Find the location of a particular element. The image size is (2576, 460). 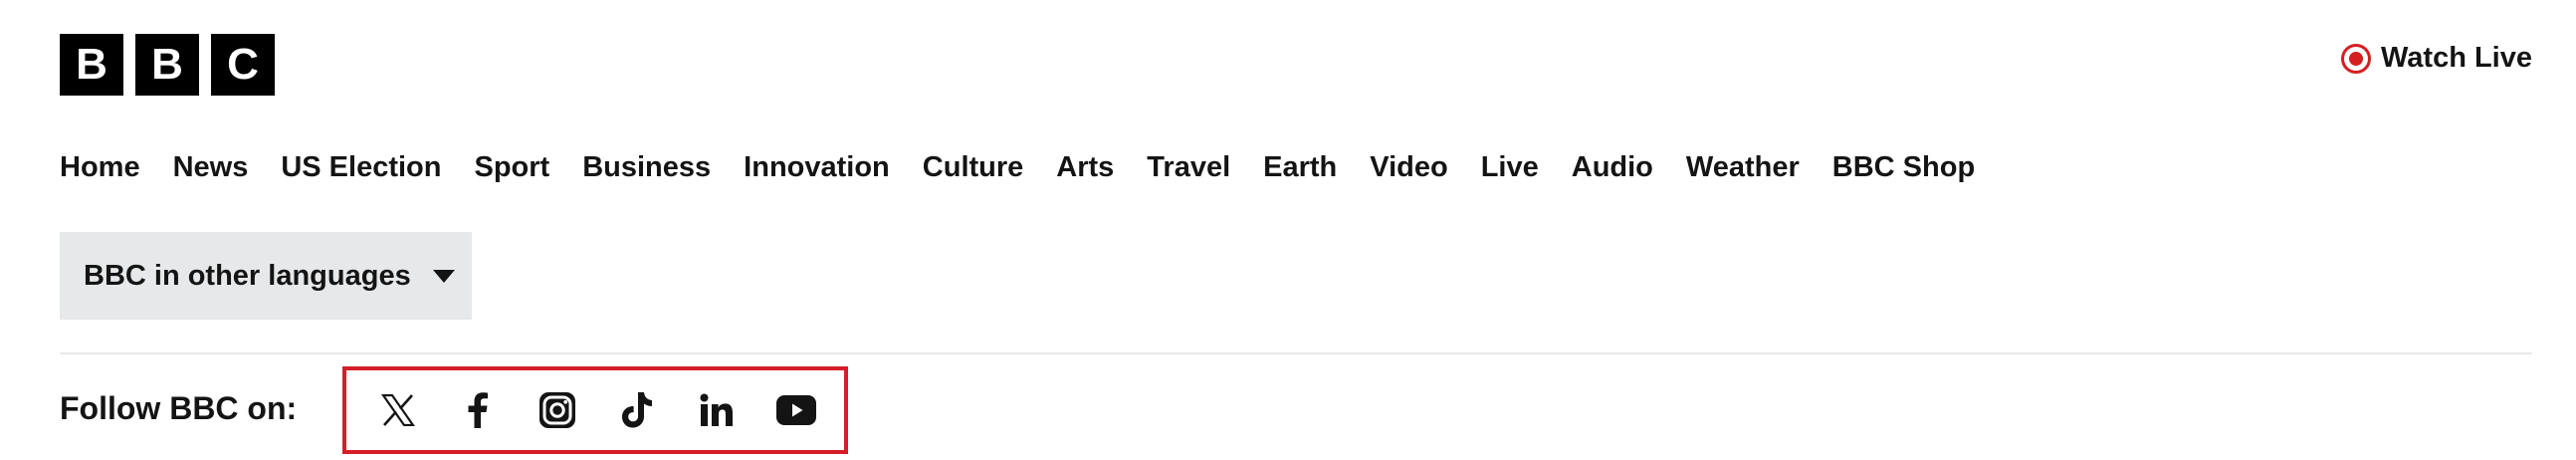

divider is located at coordinates (1296, 353).